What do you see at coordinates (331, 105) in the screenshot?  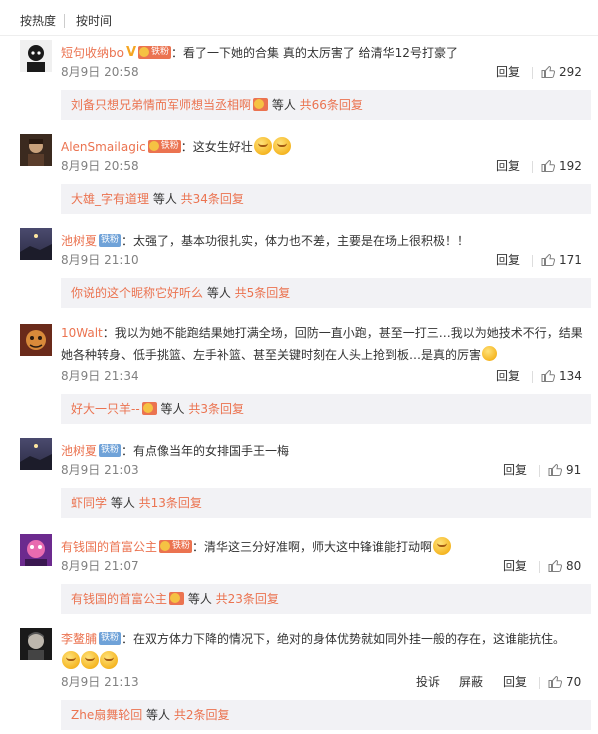 I see `reply-count-link: 共66条回复` at bounding box center [331, 105].